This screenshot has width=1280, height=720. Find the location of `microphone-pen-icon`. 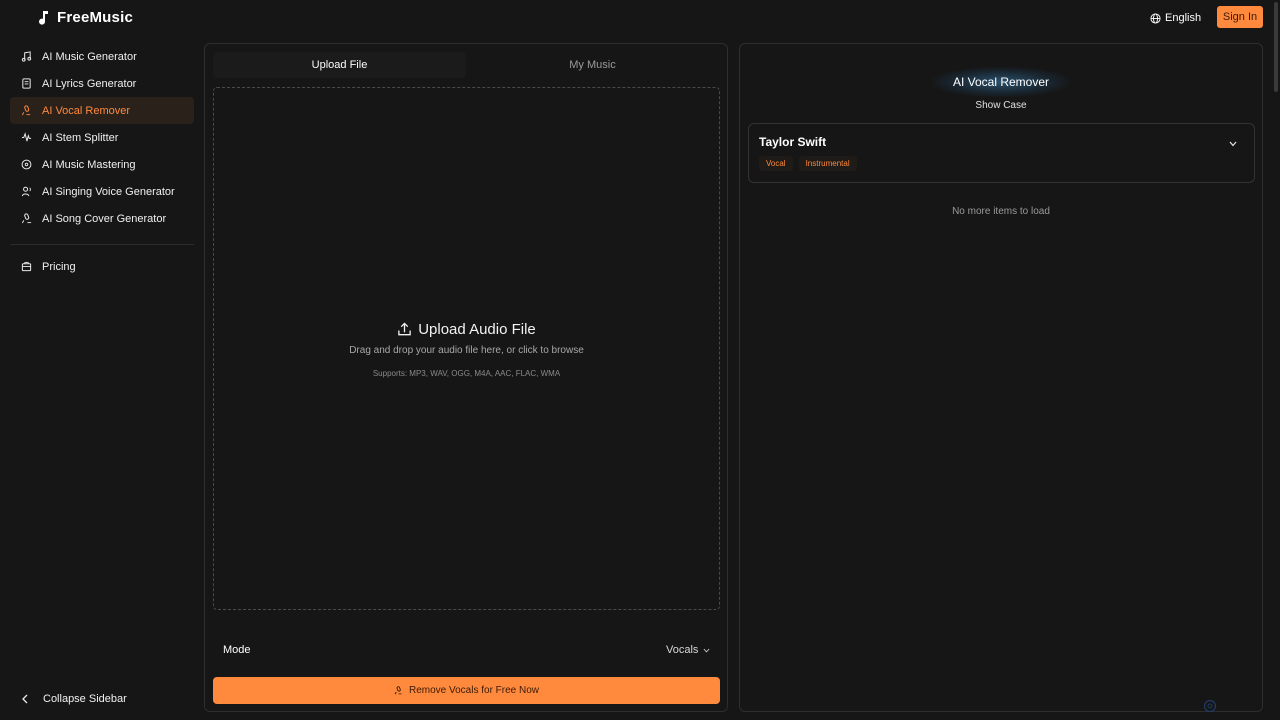

microphone-pen-icon is located at coordinates (26, 218).